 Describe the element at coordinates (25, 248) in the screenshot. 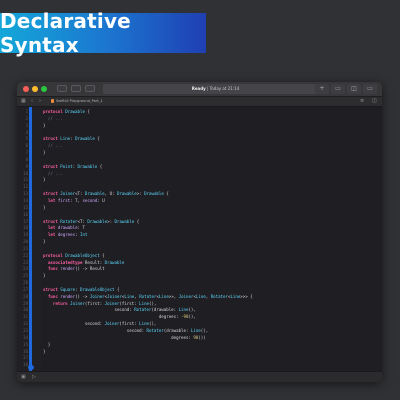

I see `line-number: 21` at that location.